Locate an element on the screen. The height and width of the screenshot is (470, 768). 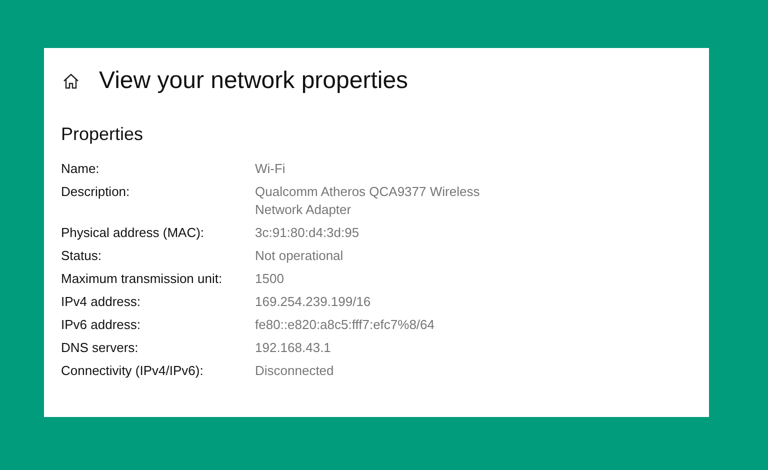
property-label: Connectivity (IPv4/IPv6): is located at coordinates (132, 371).